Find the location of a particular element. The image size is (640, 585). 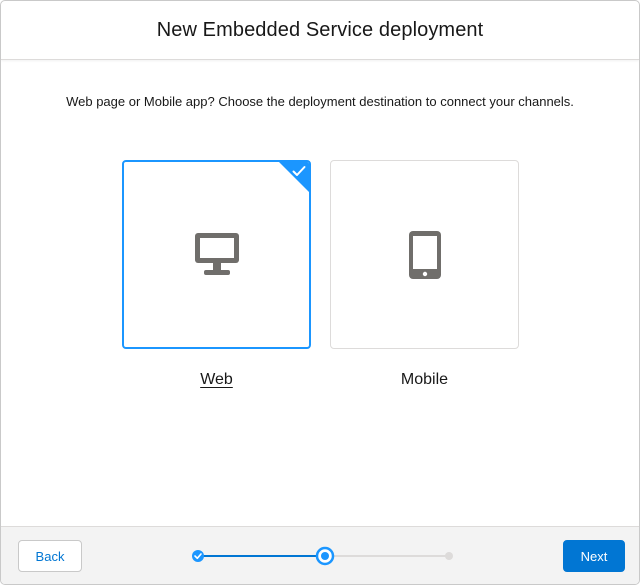

progress-indicator is located at coordinates (322, 556).